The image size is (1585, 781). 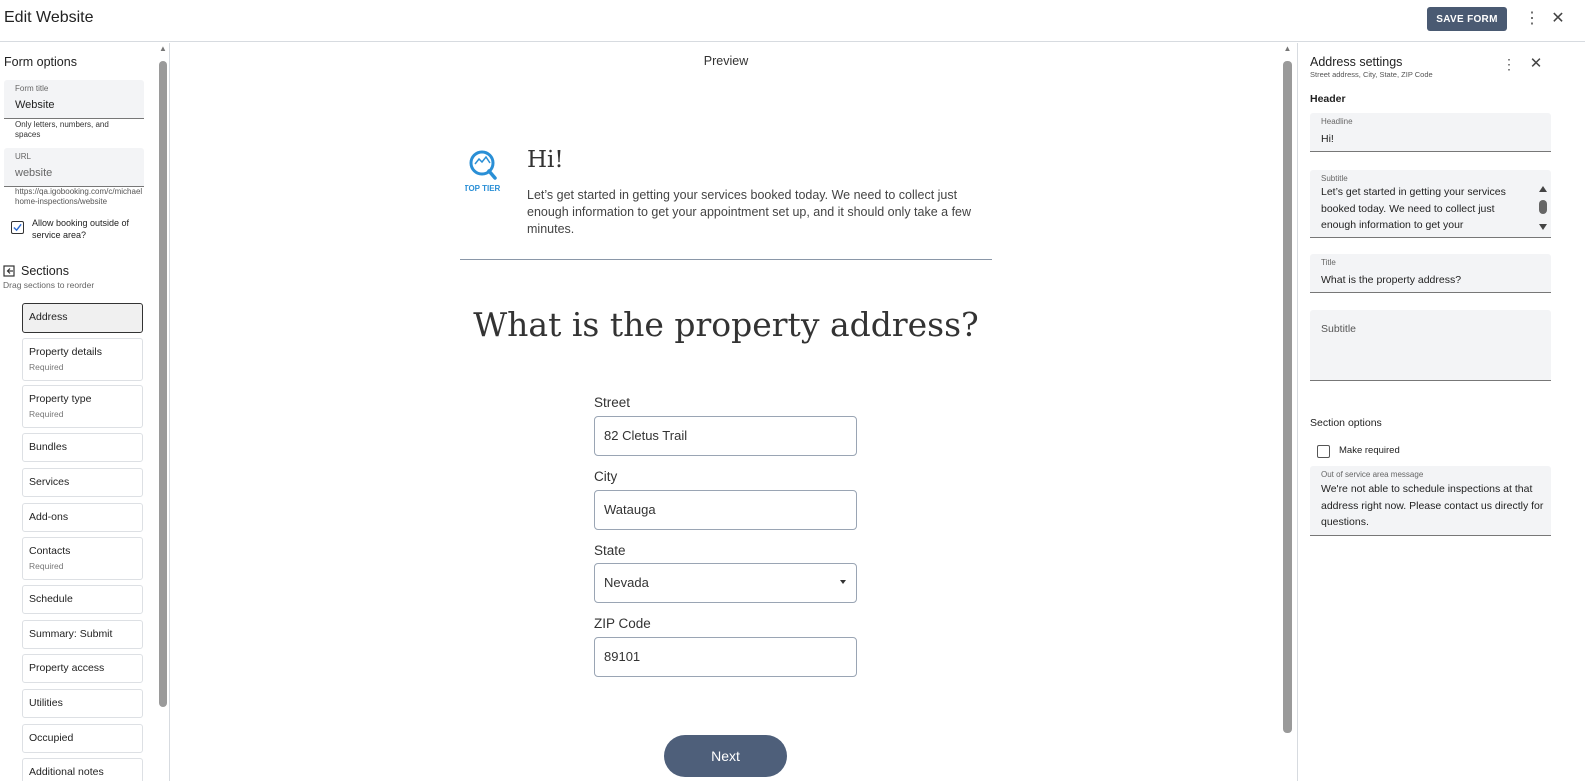 I want to click on header-subtitle-label: Subtitle, so click(x=1334, y=178).